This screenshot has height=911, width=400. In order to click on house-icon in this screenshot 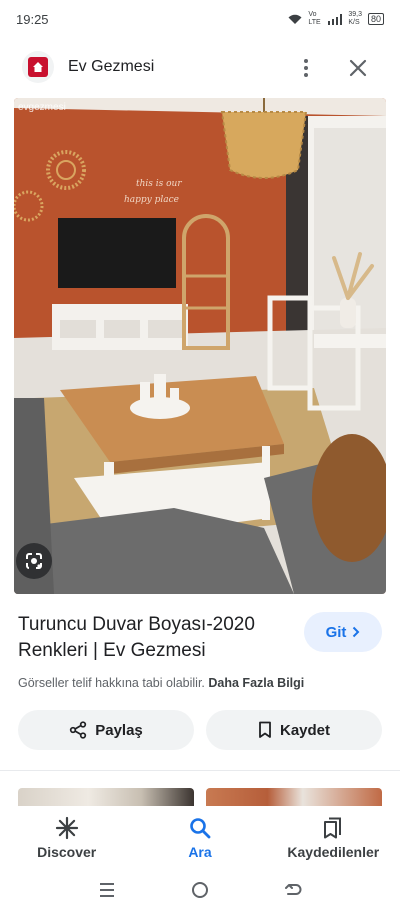, I will do `click(38, 67)`.